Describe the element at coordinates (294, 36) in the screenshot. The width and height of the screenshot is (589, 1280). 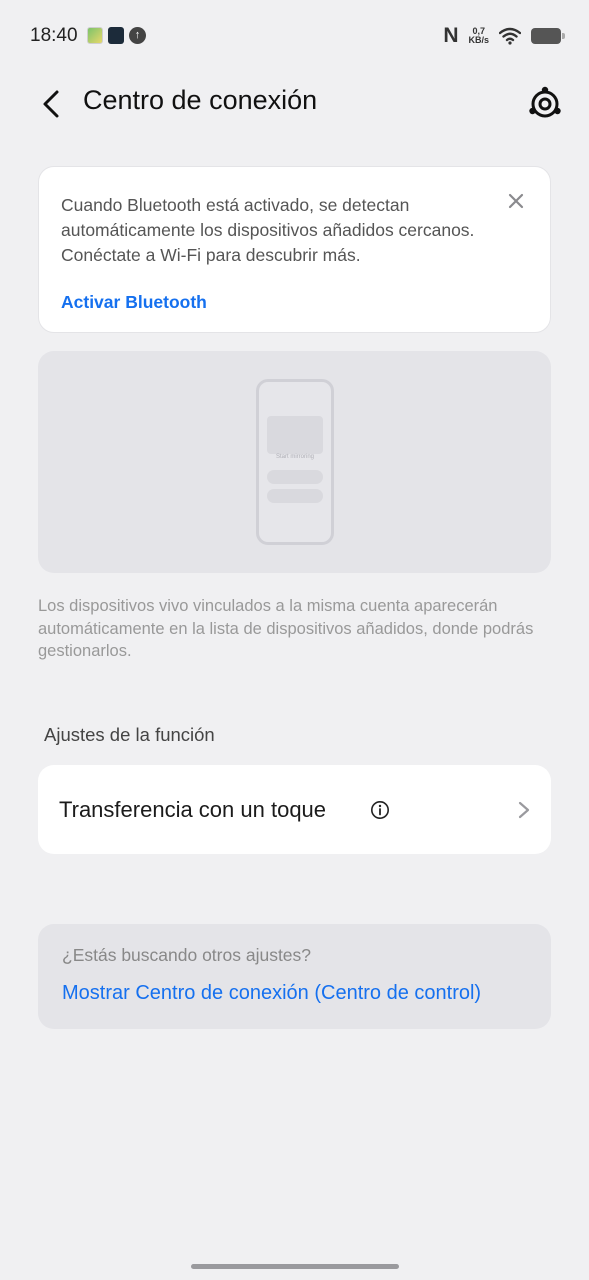
I see `status-bar: 18:40 ↑ N 0,7 KB/s` at that location.